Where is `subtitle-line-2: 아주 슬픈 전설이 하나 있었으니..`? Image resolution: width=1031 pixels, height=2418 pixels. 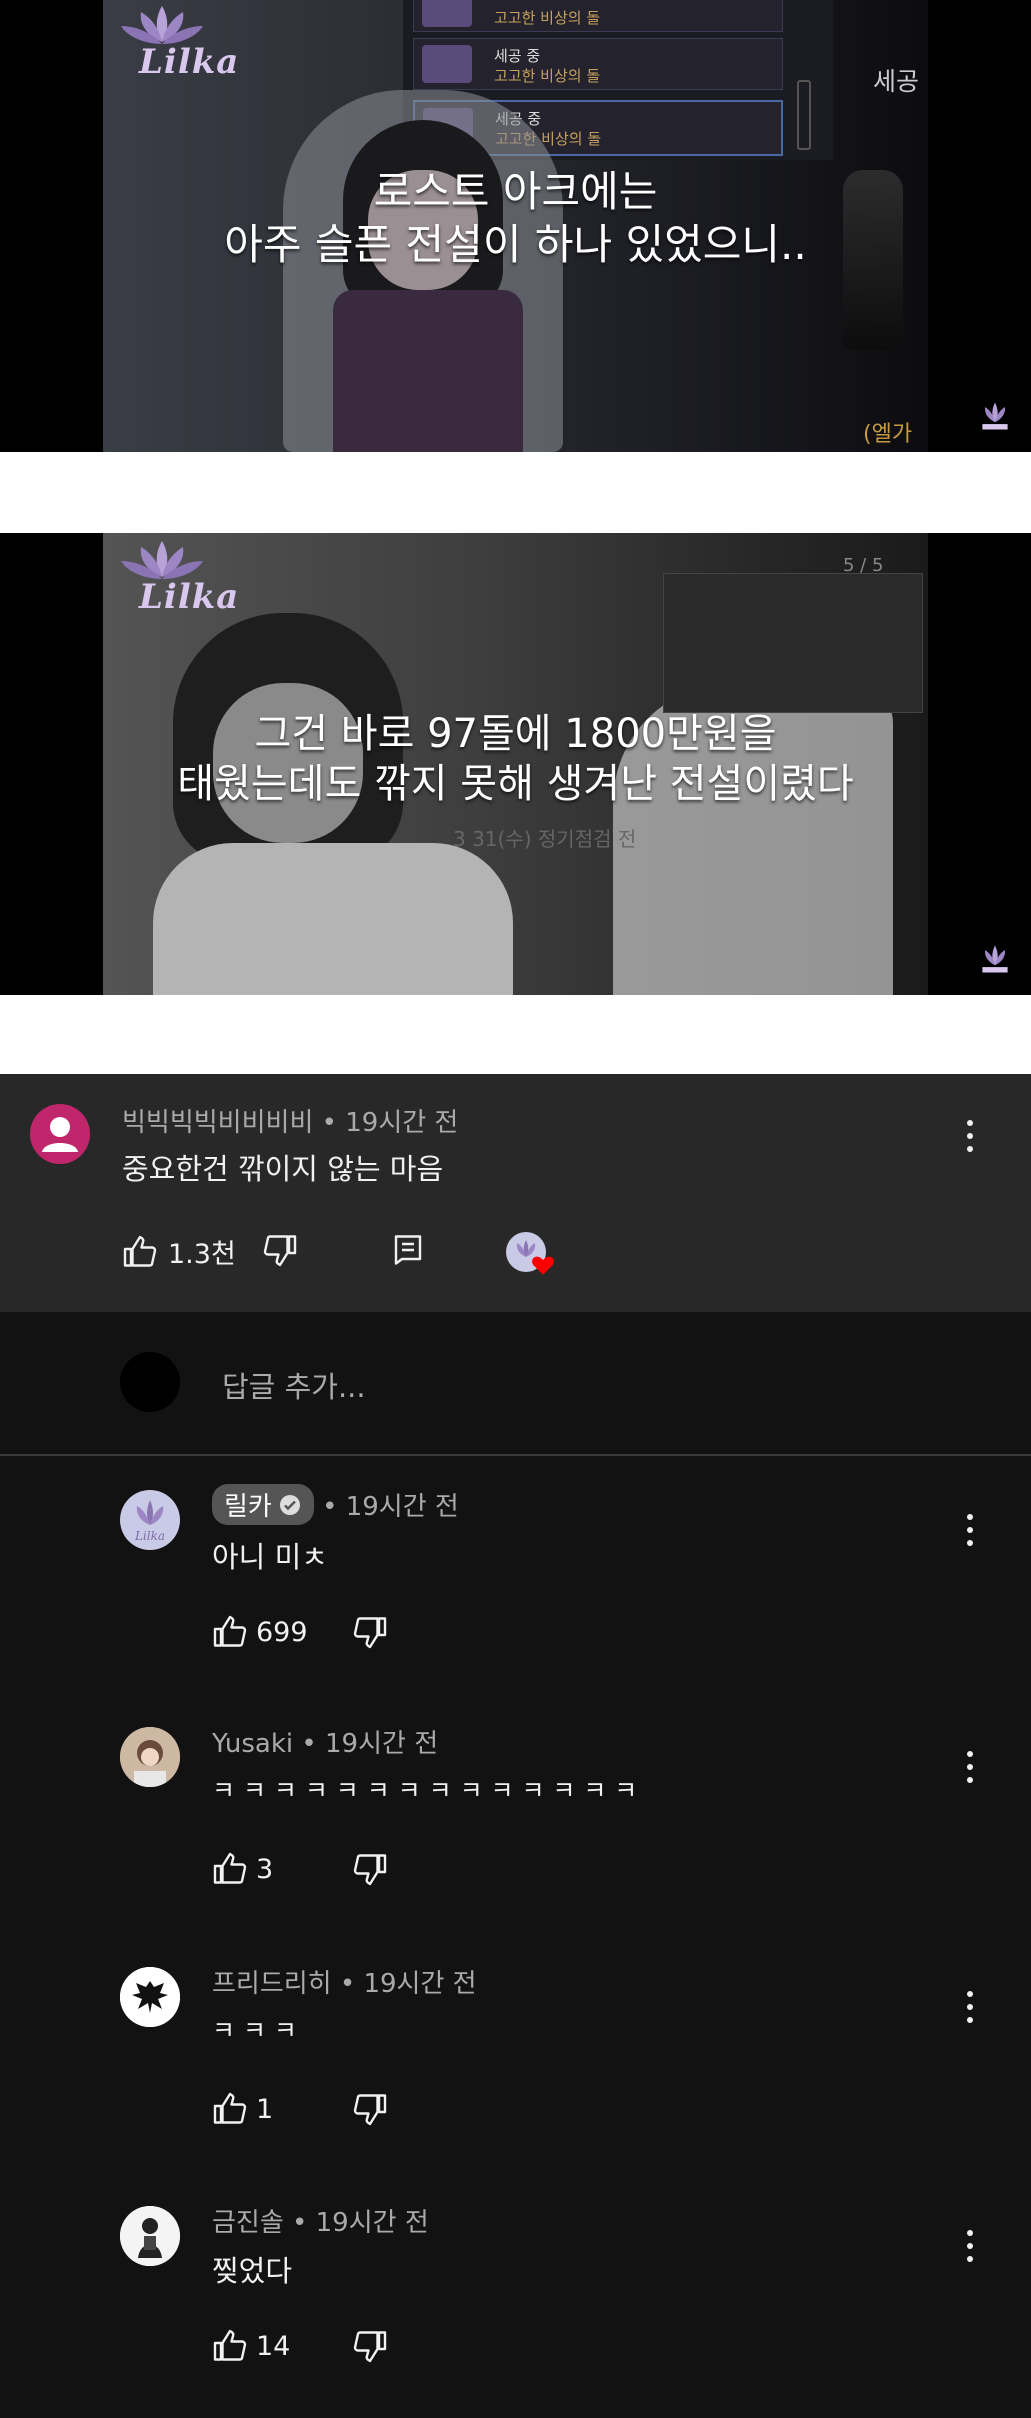
subtitle-line-2: 아주 슬픈 전설이 하나 있었으니.. is located at coordinates (515, 244).